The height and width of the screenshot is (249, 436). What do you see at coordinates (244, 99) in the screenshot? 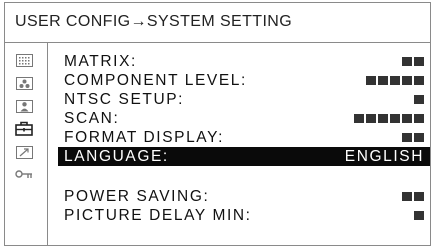
I see `menu-item-ntsc-setup: NTSC SETUP:` at bounding box center [244, 99].